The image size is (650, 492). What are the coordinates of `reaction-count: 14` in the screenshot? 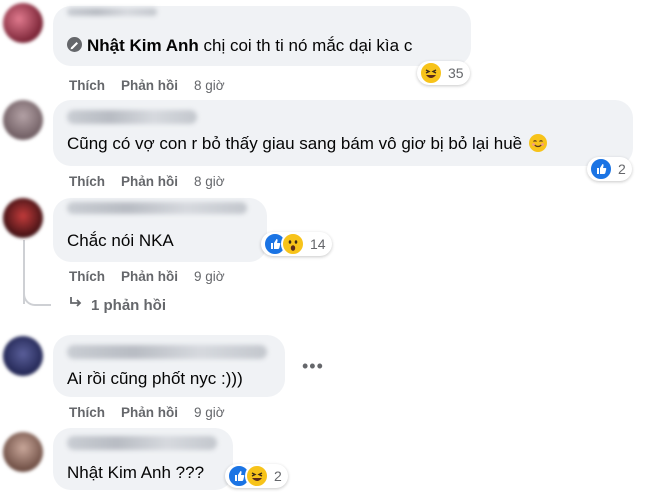 It's located at (318, 244).